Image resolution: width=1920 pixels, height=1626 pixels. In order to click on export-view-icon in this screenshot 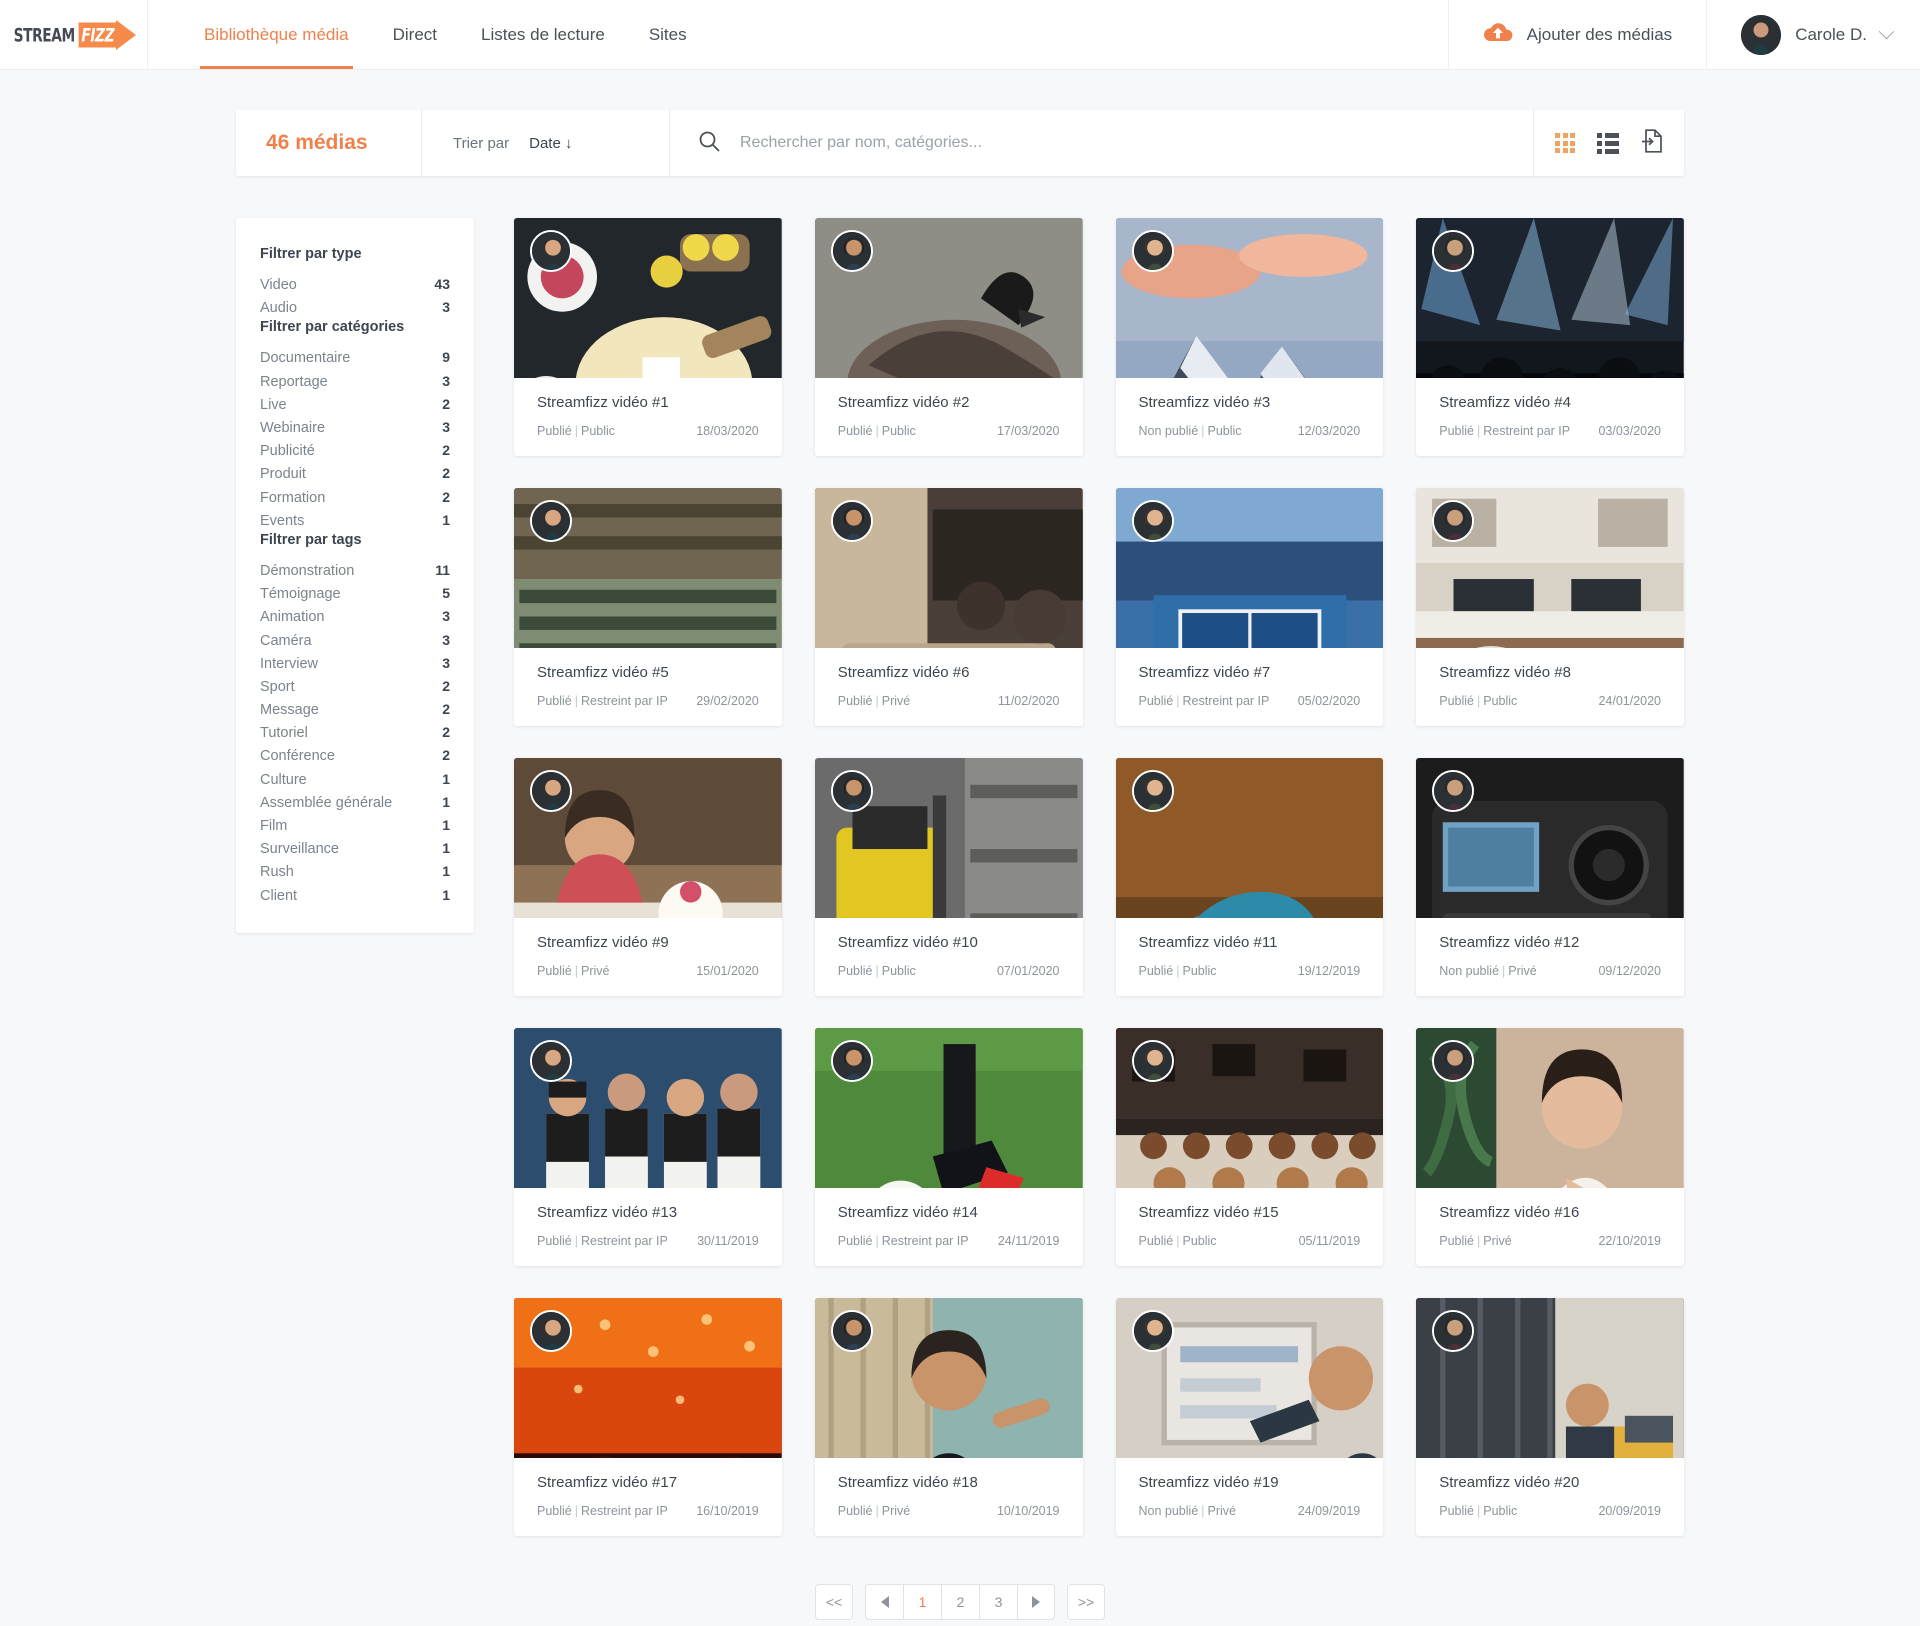, I will do `click(1652, 143)`.